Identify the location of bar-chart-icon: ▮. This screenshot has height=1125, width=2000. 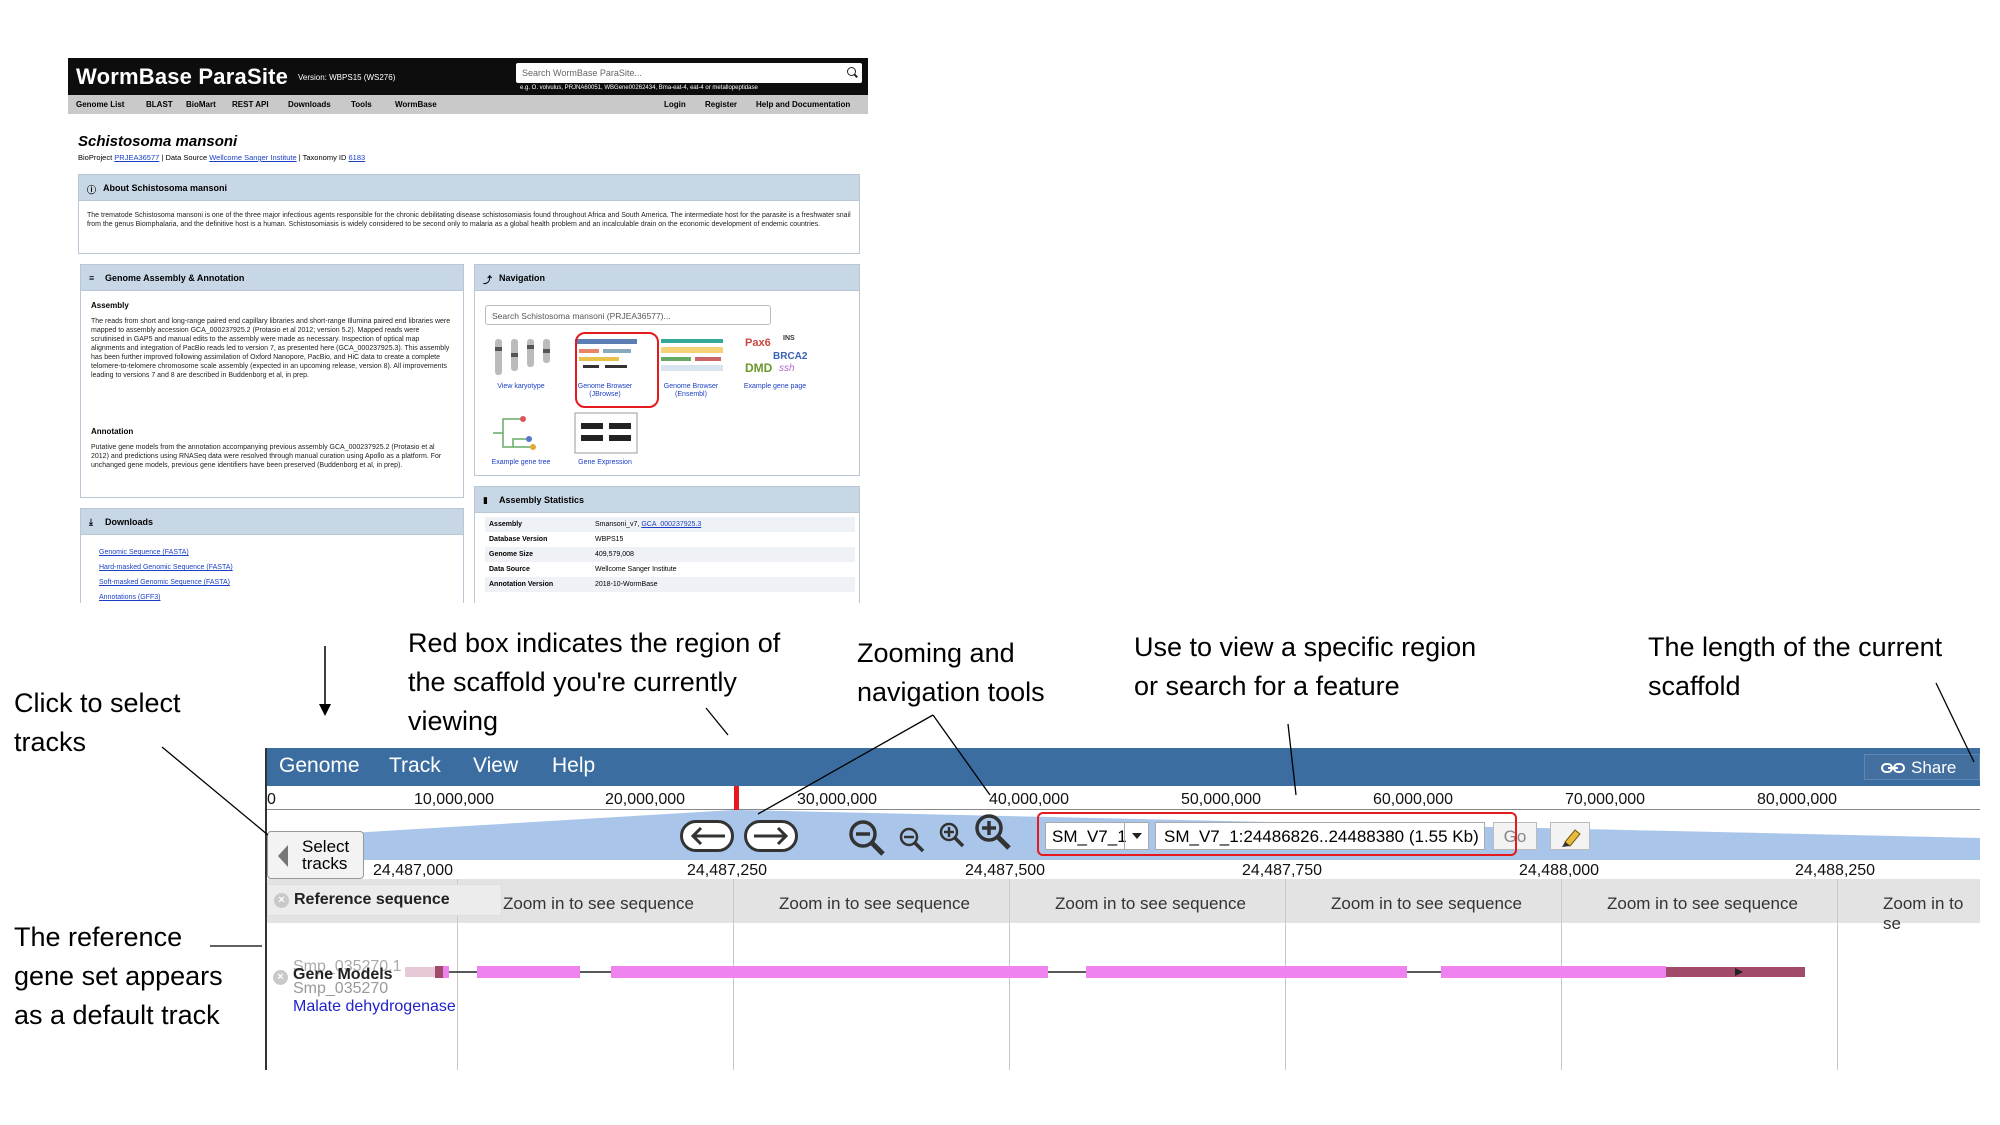
(485, 500).